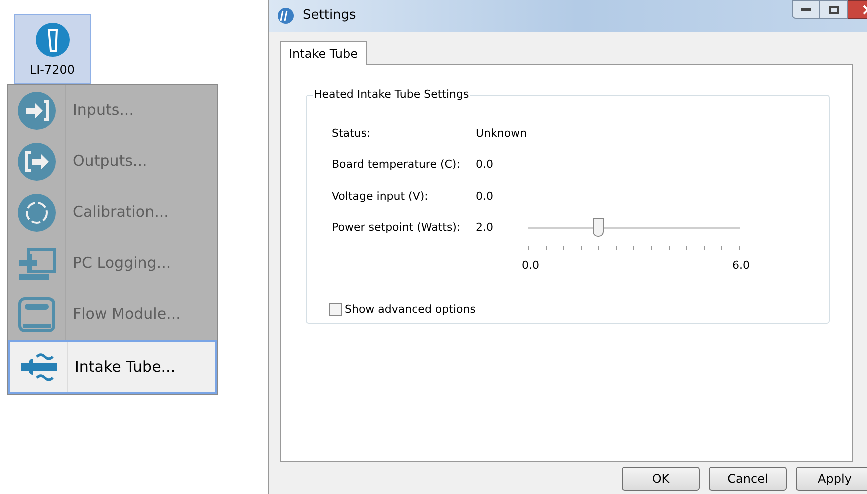 This screenshot has width=867, height=494. What do you see at coordinates (36, 314) in the screenshot?
I see `module-icon` at bounding box center [36, 314].